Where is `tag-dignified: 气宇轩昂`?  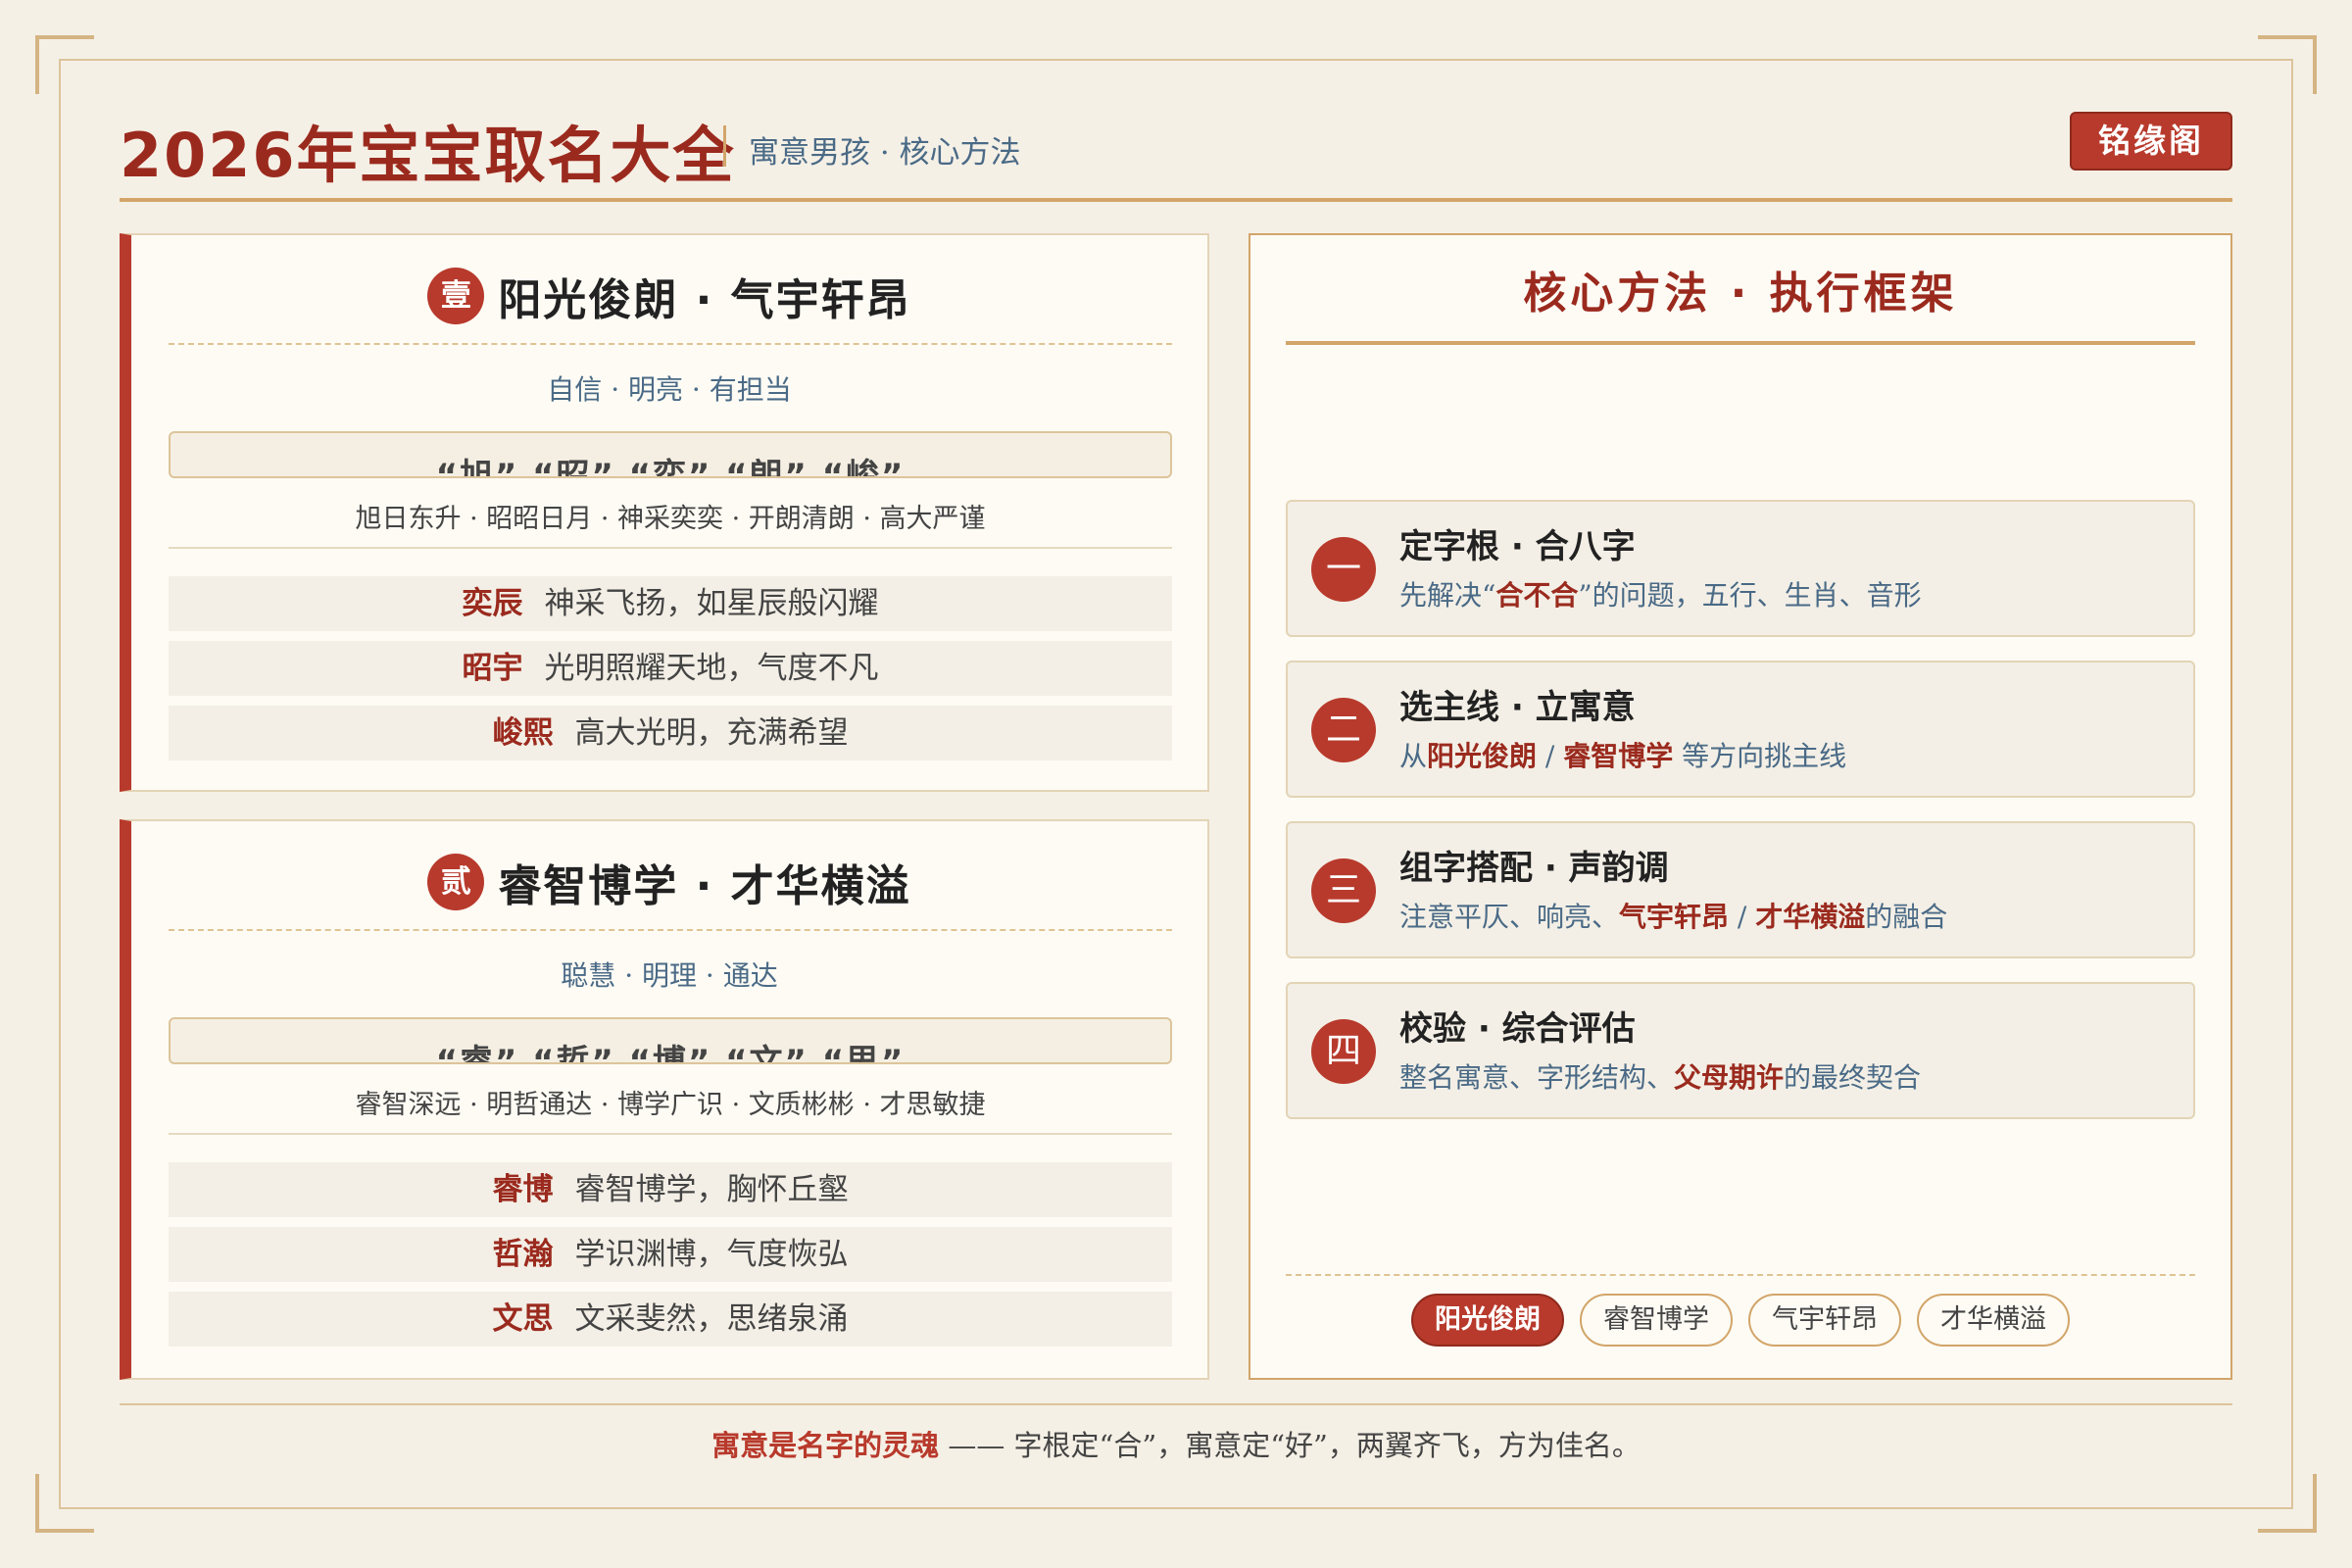 tag-dignified: 气宇轩昂 is located at coordinates (1824, 1320).